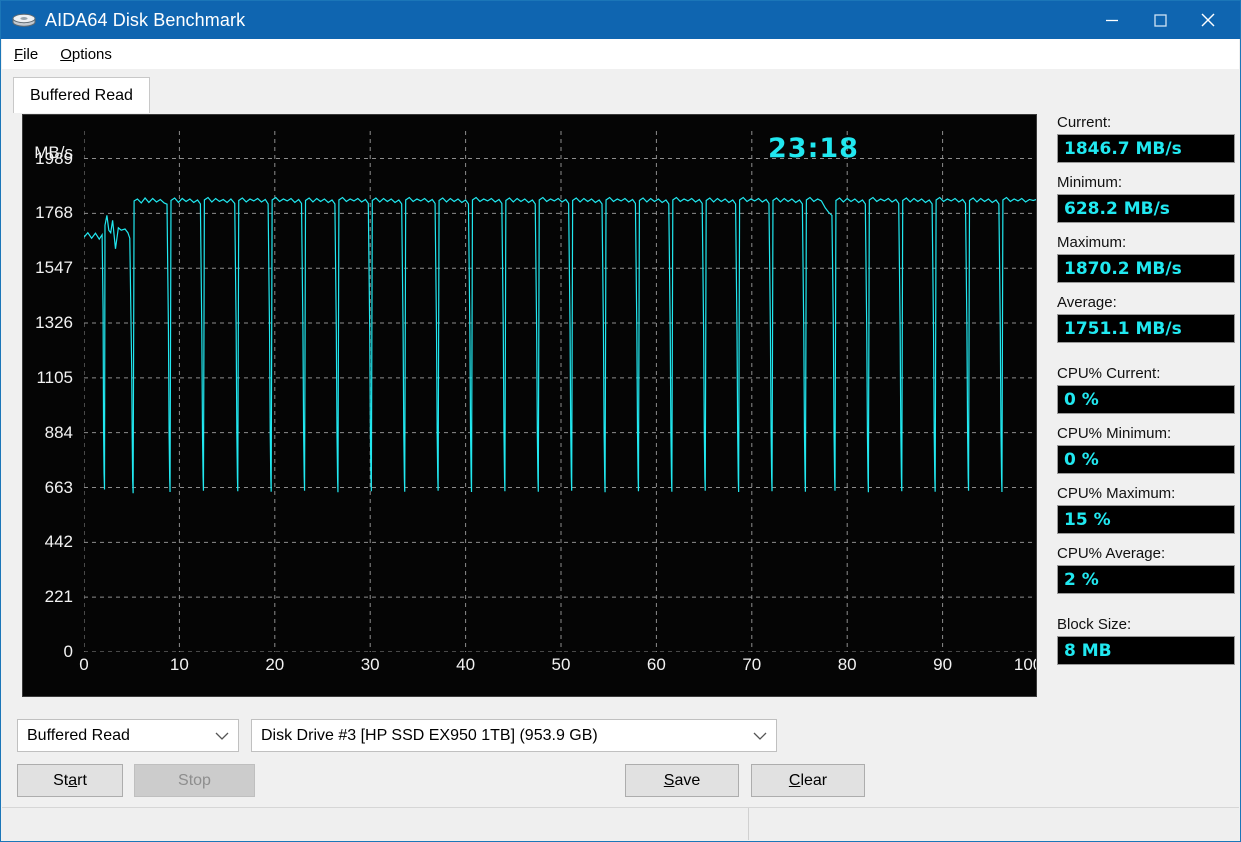 Image resolution: width=1241 pixels, height=842 pixels. Describe the element at coordinates (1123, 328) in the screenshot. I see `stat-average-value: 1751.1 MB/s` at that location.